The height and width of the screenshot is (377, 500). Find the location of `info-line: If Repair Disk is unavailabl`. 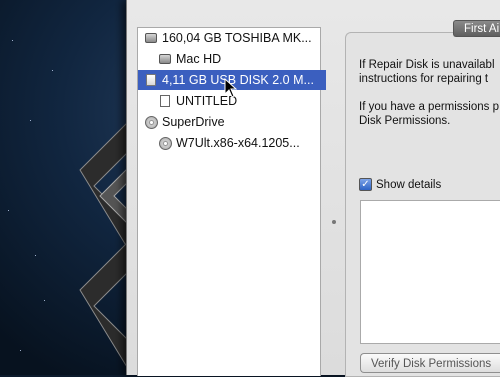

info-line: If Repair Disk is unavailabl is located at coordinates (427, 65).